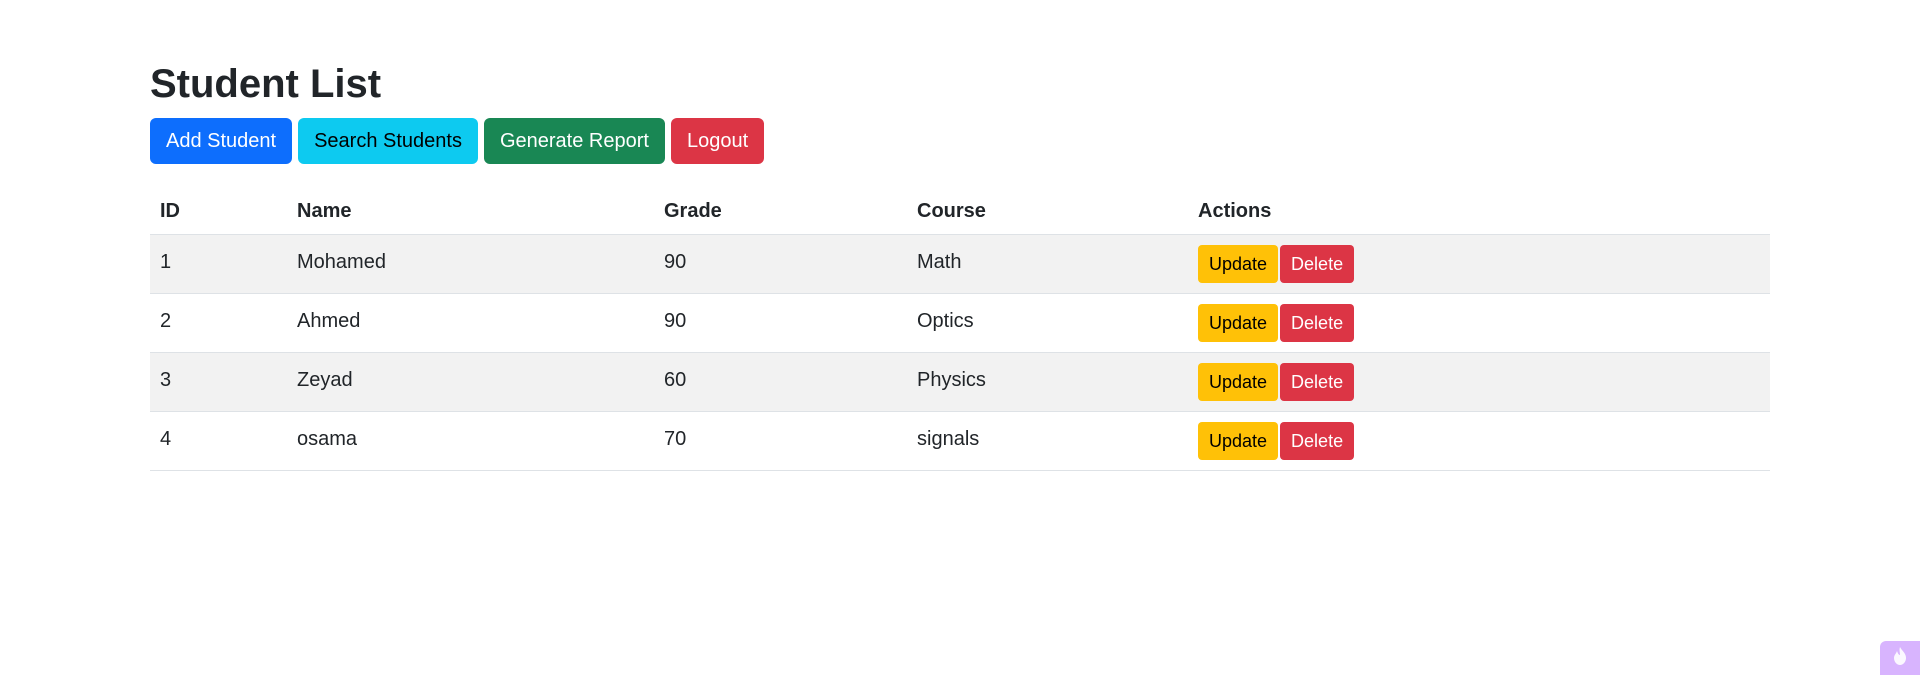 The width and height of the screenshot is (1920, 675). I want to click on cell-name: Zeyad, so click(470, 382).